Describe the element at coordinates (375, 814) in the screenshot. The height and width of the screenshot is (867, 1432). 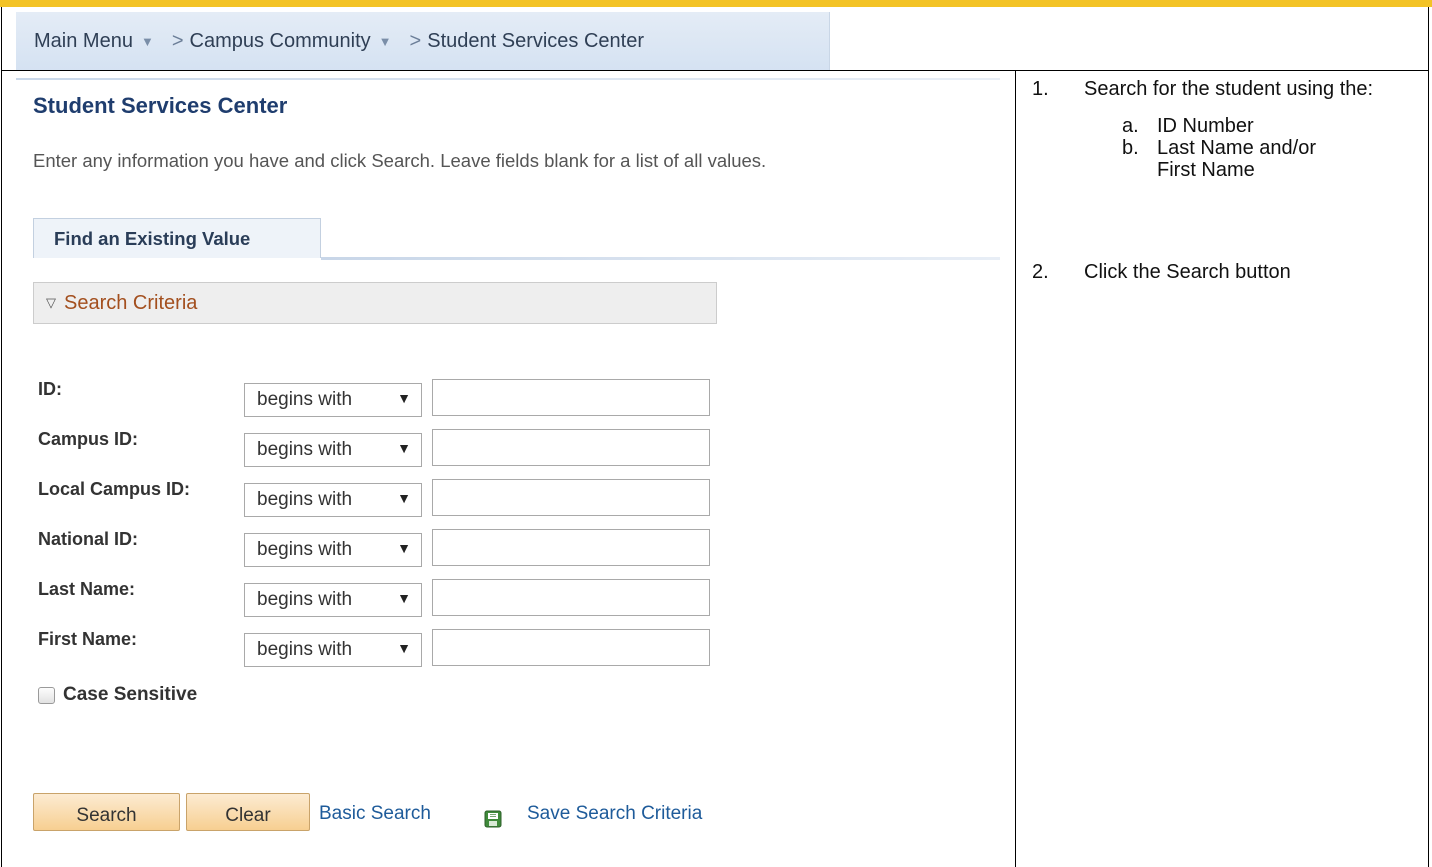
I see `basic-search-link: Basic Search` at that location.